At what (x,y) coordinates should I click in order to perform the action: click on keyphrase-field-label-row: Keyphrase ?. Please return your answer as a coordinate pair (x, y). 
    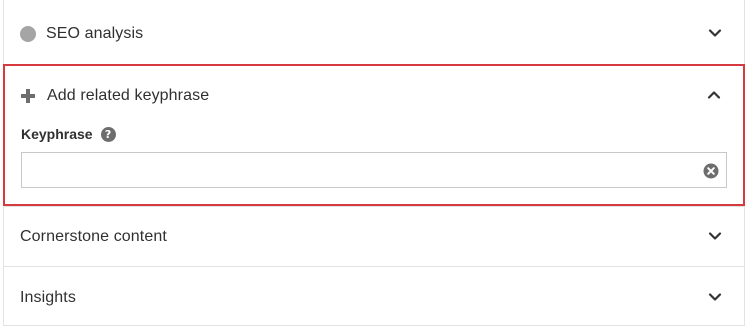
    Looking at the image, I should click on (68, 134).